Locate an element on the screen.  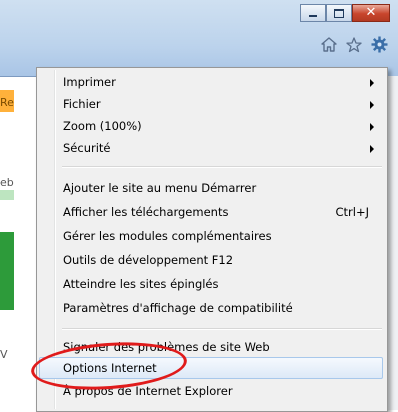
menu-item-label: Signaler des problèmes de site Web is located at coordinates (166, 347).